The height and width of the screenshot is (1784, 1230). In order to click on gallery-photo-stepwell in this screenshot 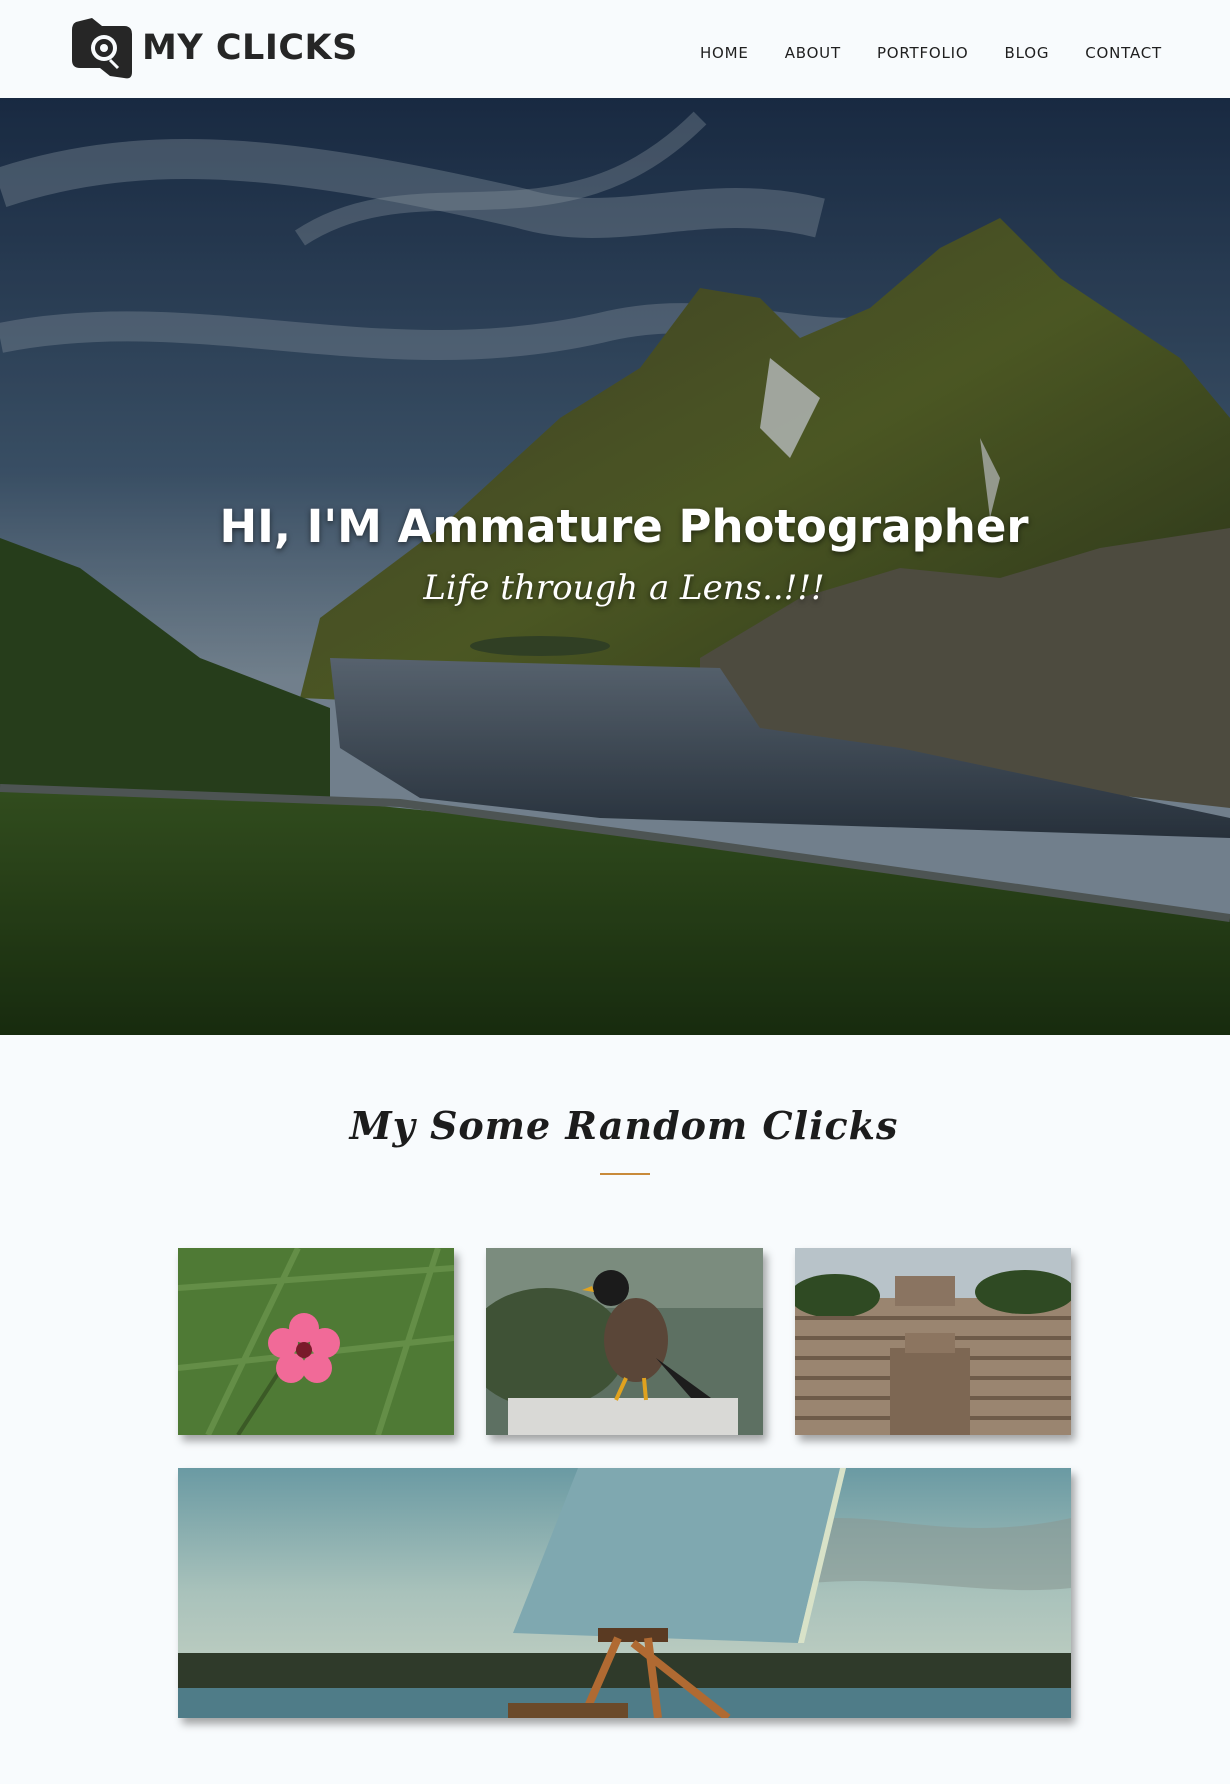, I will do `click(933, 1341)`.